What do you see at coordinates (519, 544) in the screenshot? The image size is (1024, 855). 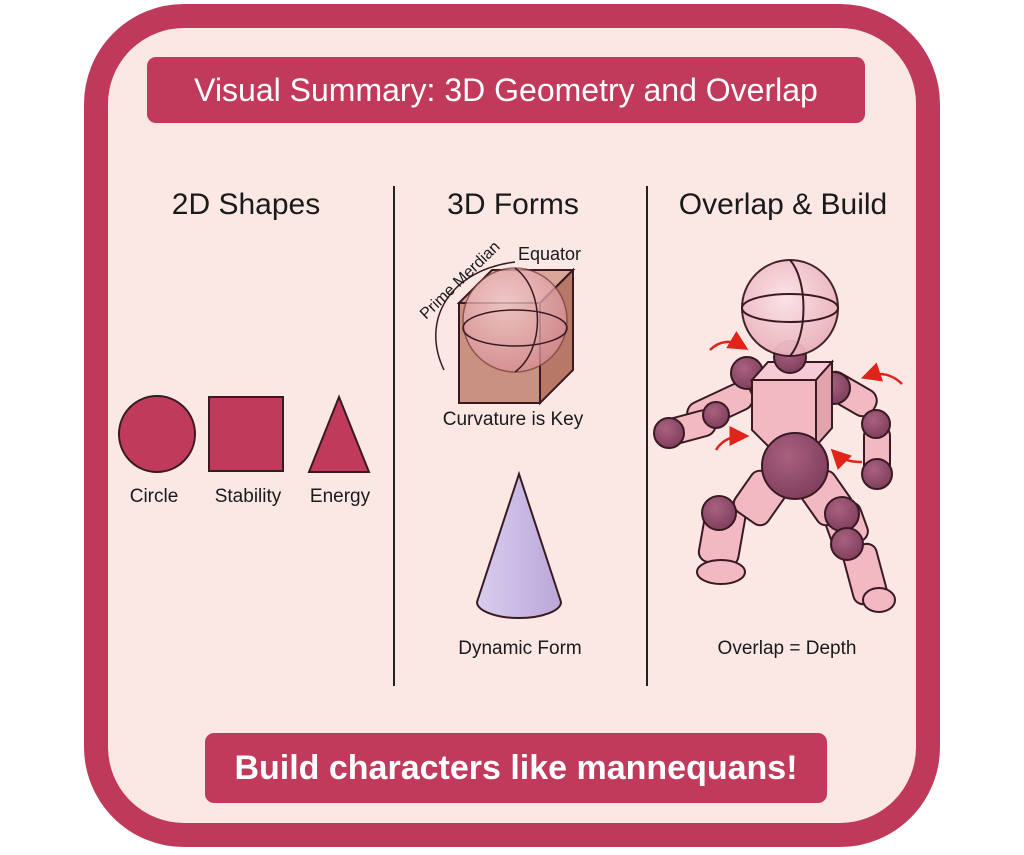 I see `cone-shape` at bounding box center [519, 544].